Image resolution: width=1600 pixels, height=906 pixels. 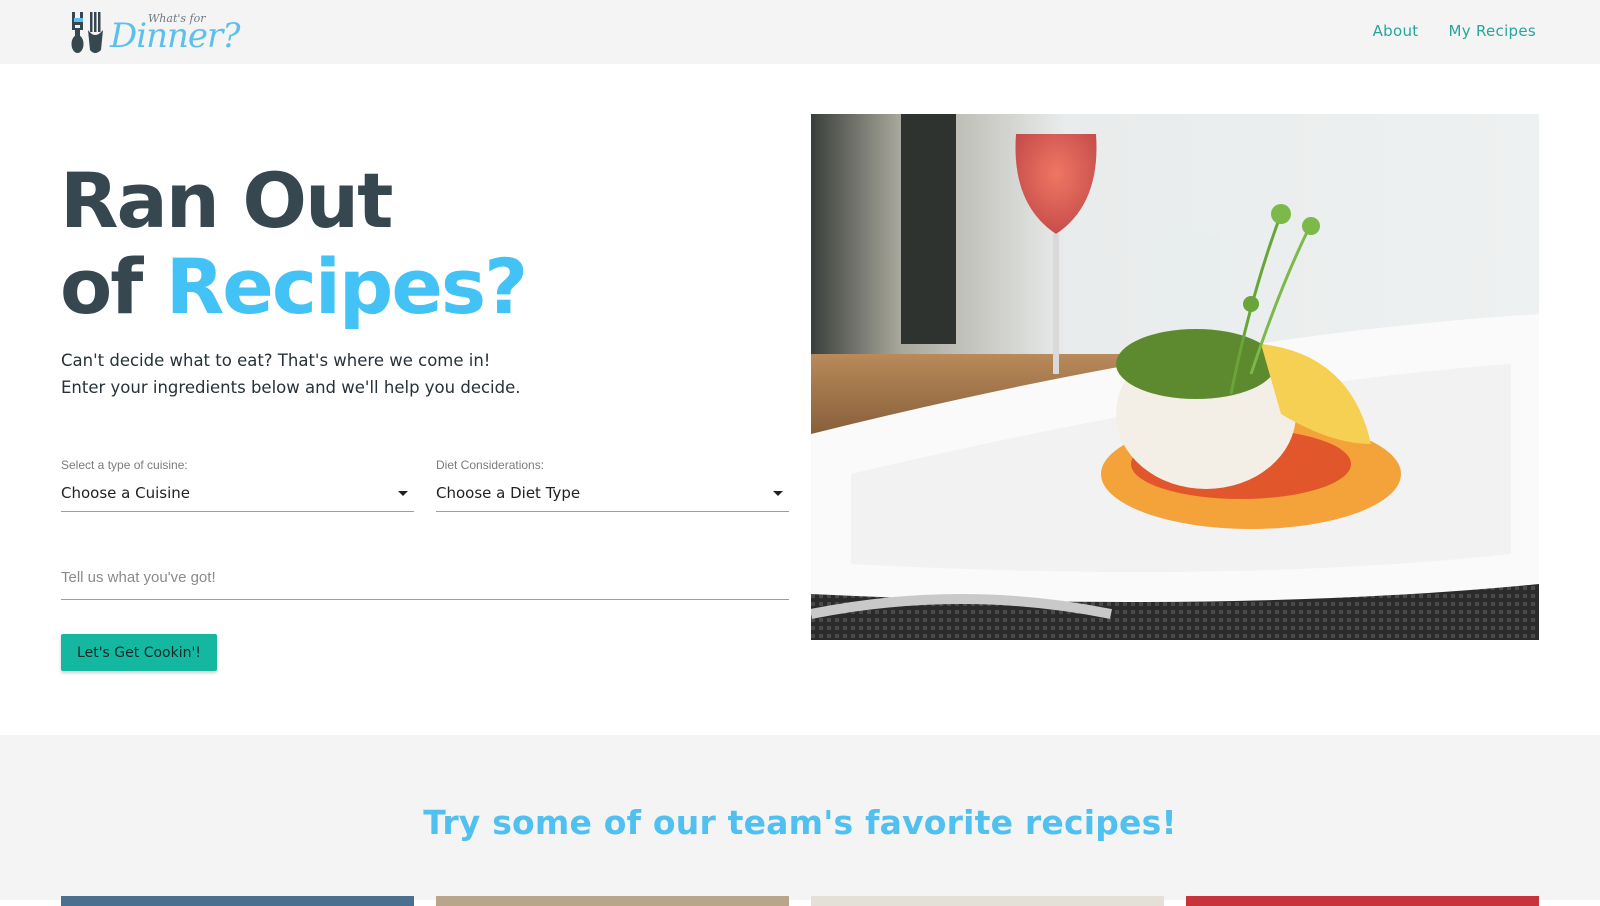 I want to click on nav-links: About My Recipes, so click(x=1454, y=31).